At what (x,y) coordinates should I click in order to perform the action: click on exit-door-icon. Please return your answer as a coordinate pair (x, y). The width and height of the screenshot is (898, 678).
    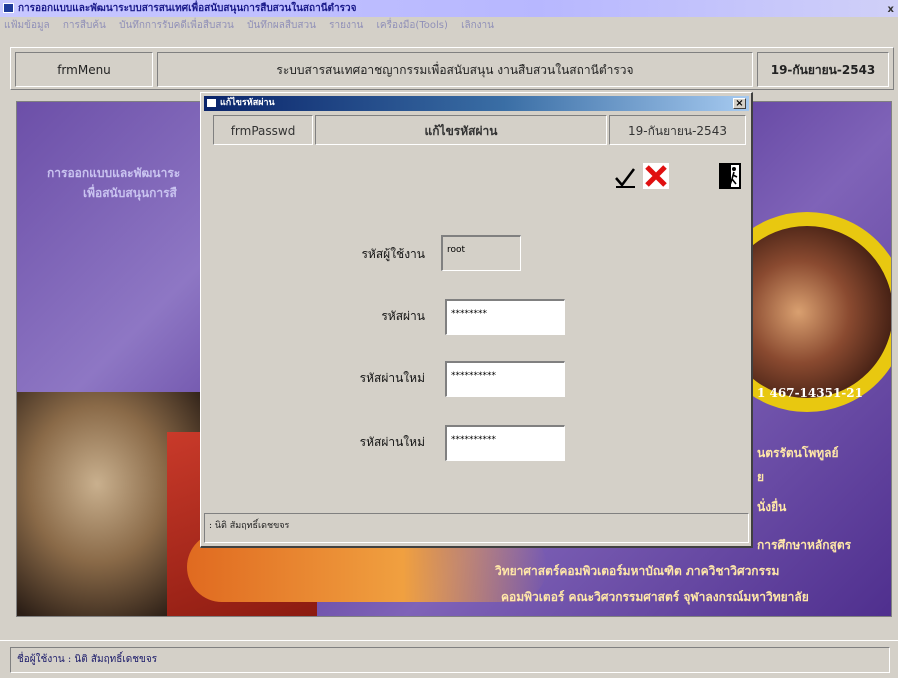
    Looking at the image, I should click on (730, 176).